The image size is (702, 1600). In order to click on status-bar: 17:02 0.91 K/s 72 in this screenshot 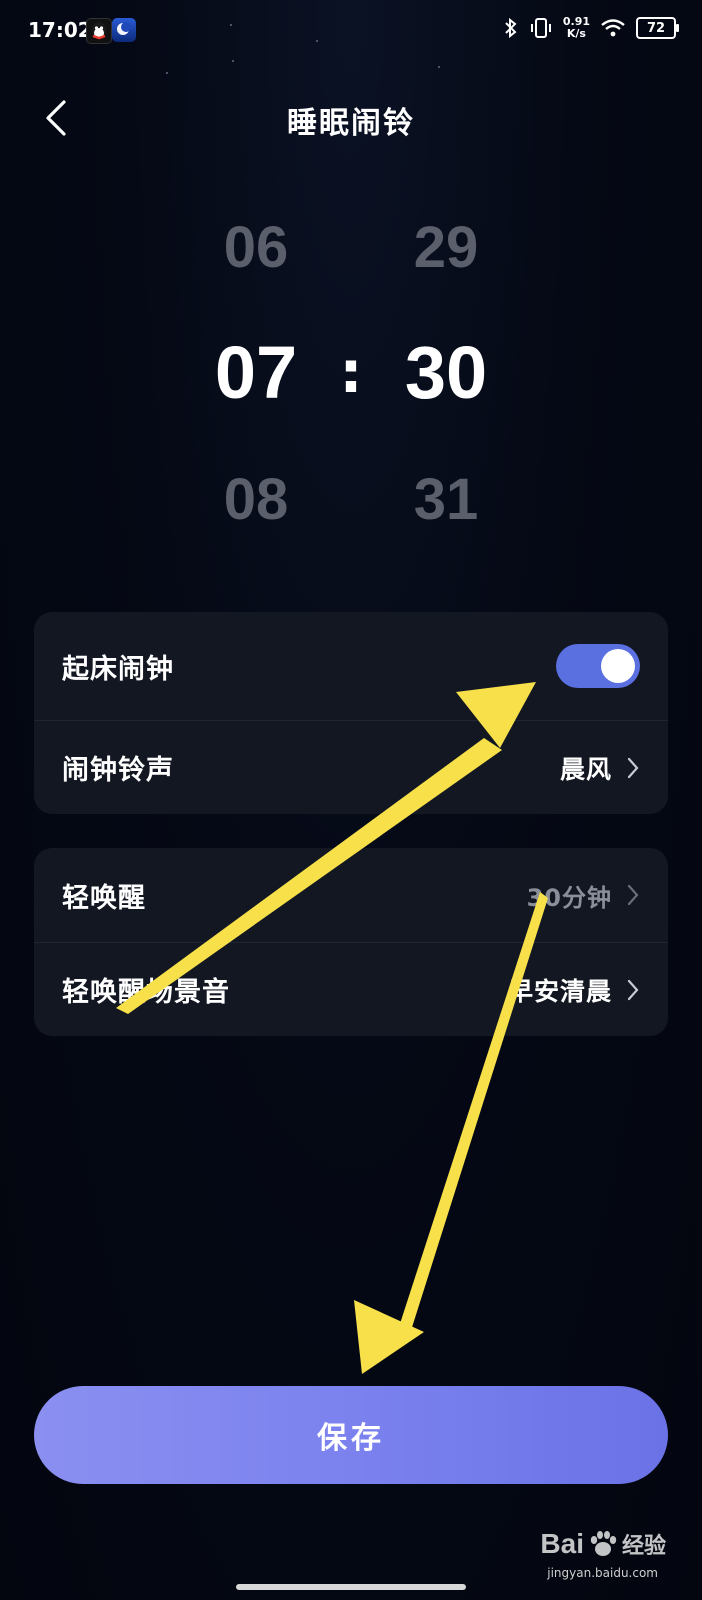, I will do `click(351, 32)`.